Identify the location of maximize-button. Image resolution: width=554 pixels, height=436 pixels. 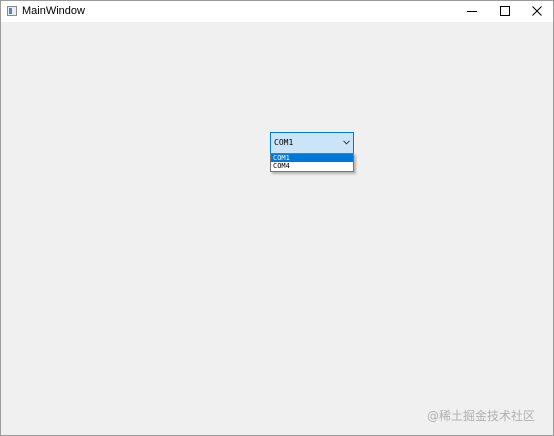
(505, 11).